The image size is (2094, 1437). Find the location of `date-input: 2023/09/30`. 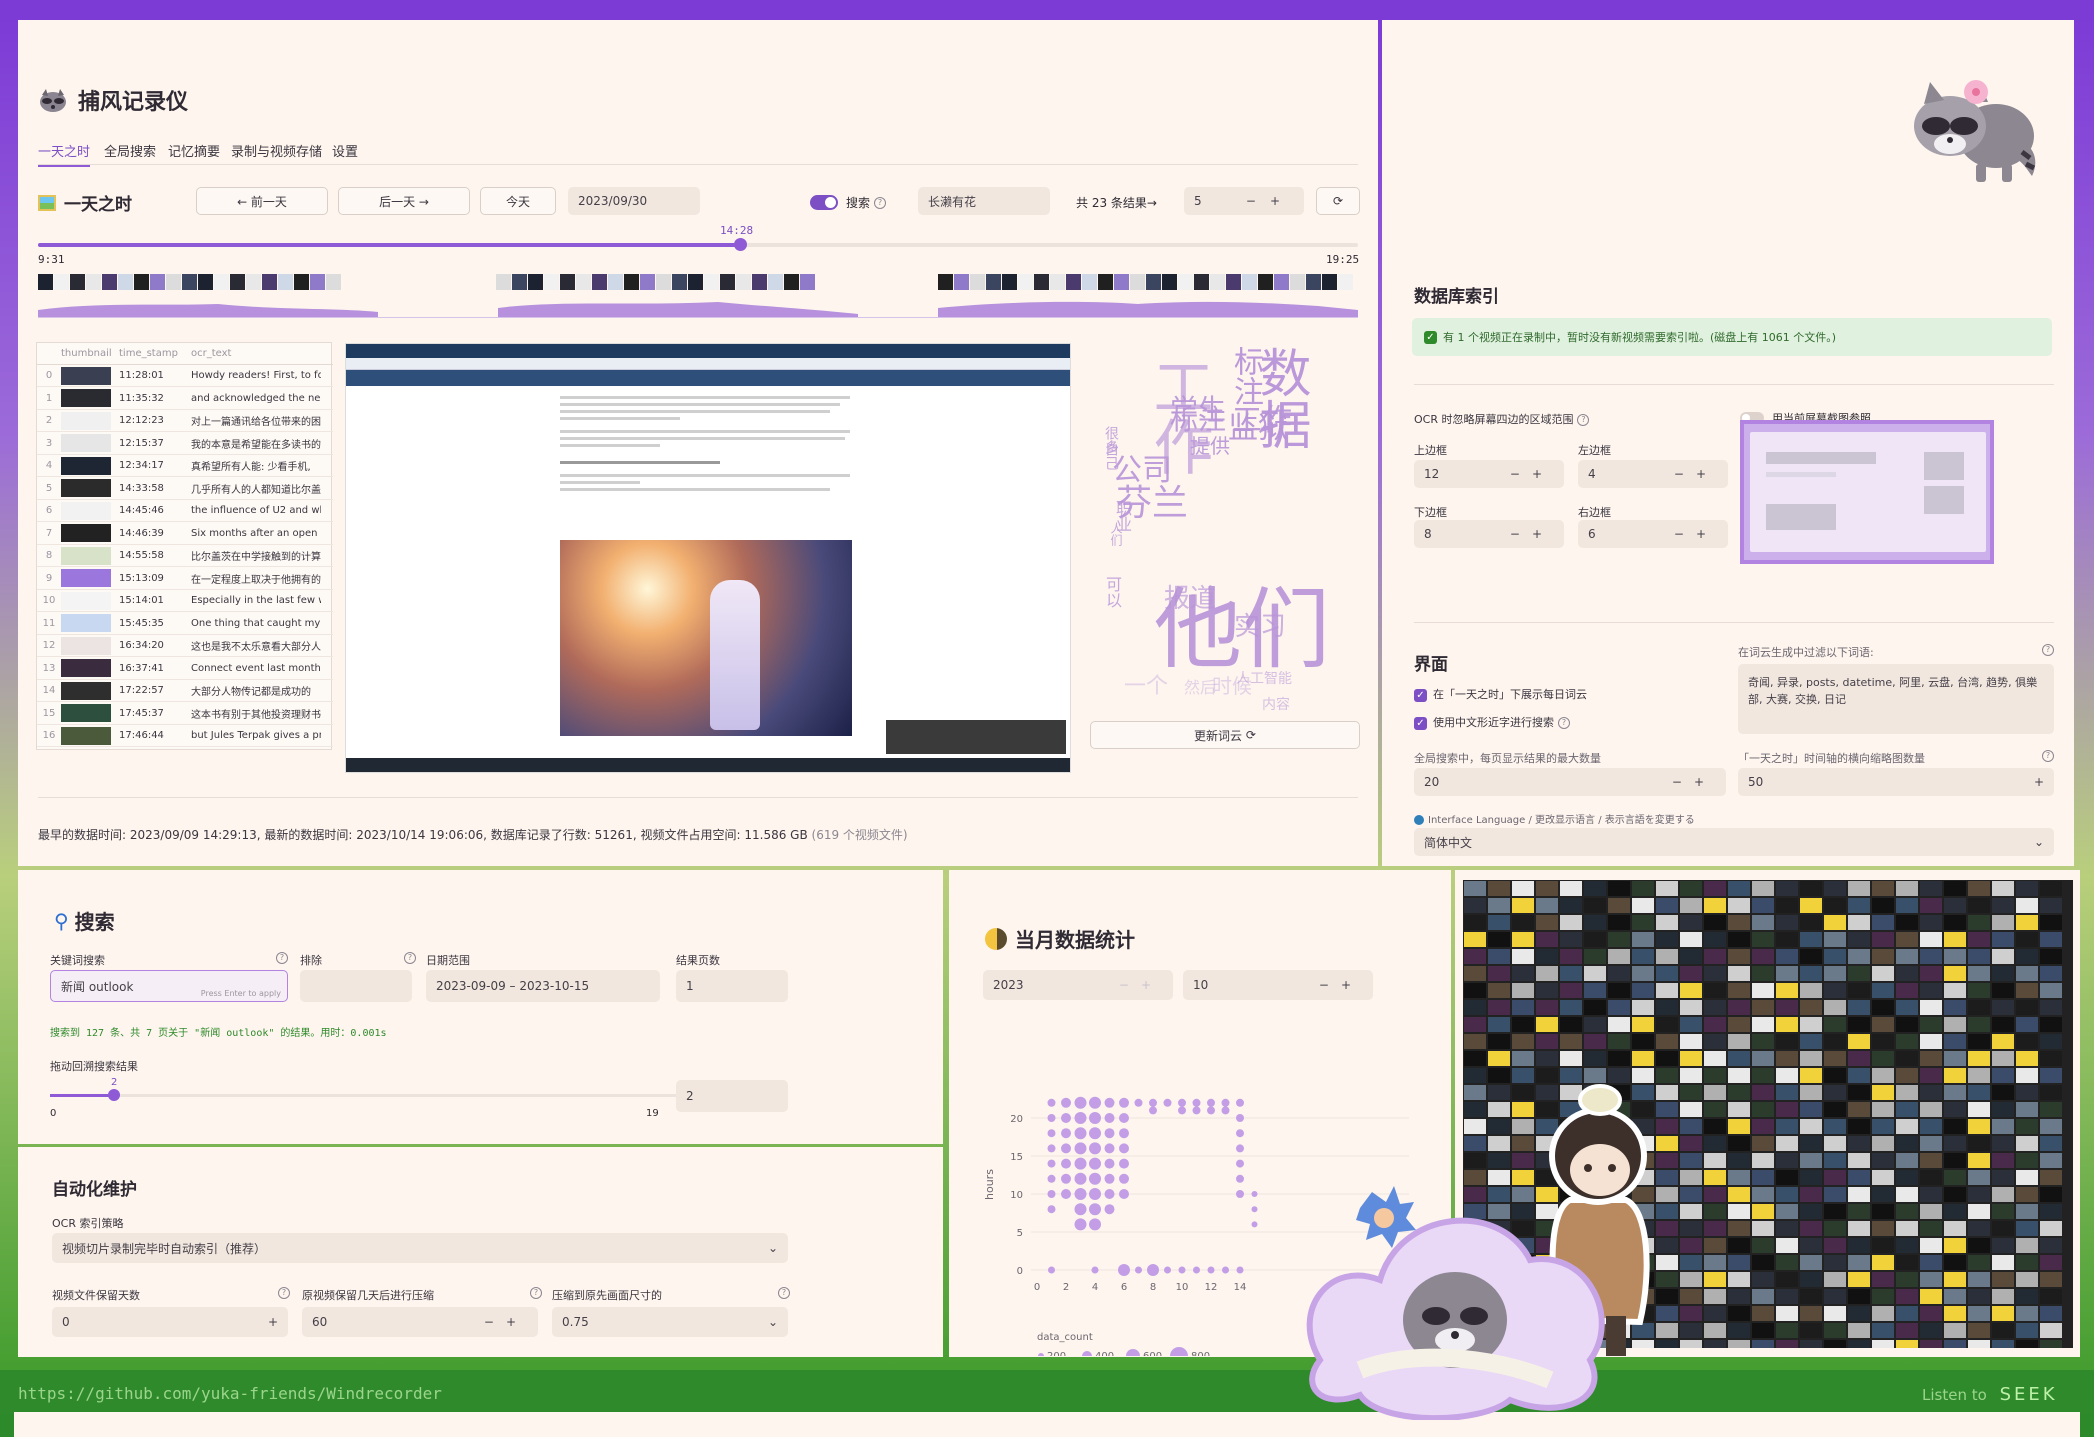

date-input: 2023/09/30 is located at coordinates (634, 201).